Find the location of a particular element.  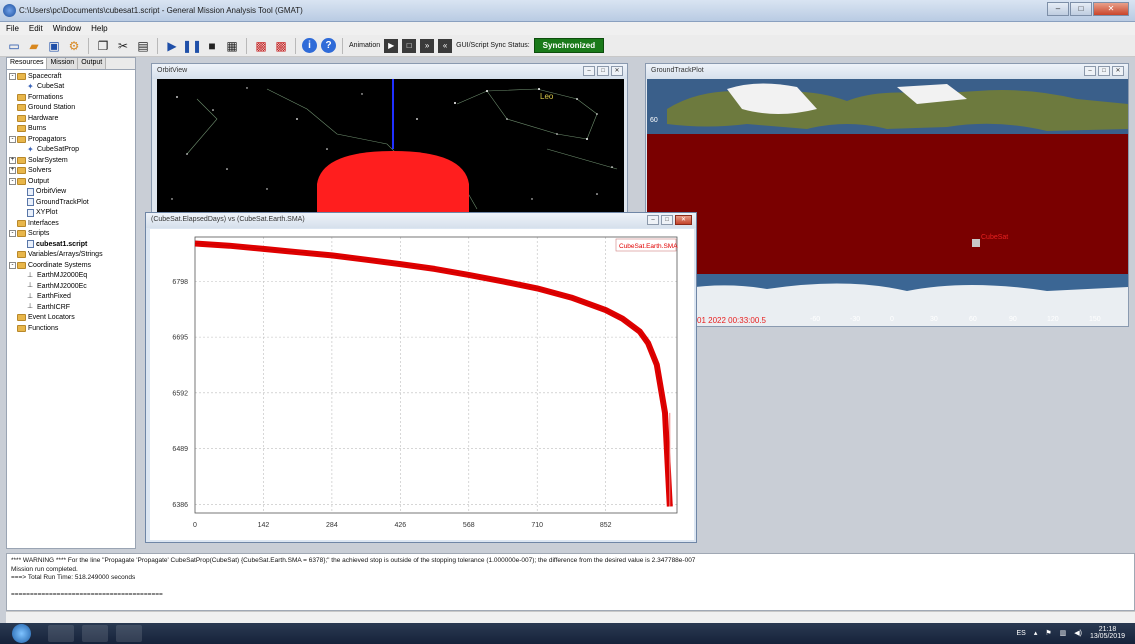

chrome-icon is located at coordinates (95, 633).